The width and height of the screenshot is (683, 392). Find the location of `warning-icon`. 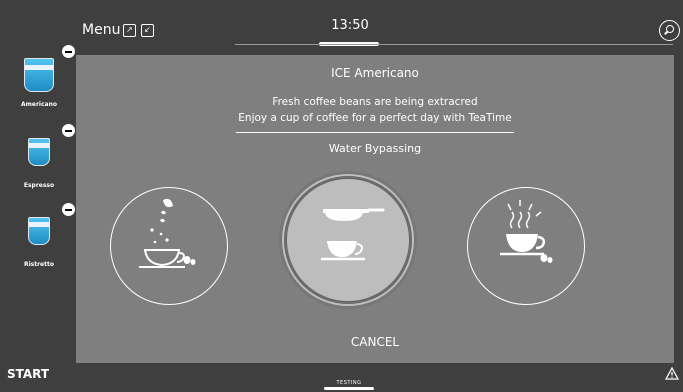

warning-icon is located at coordinates (672, 373).